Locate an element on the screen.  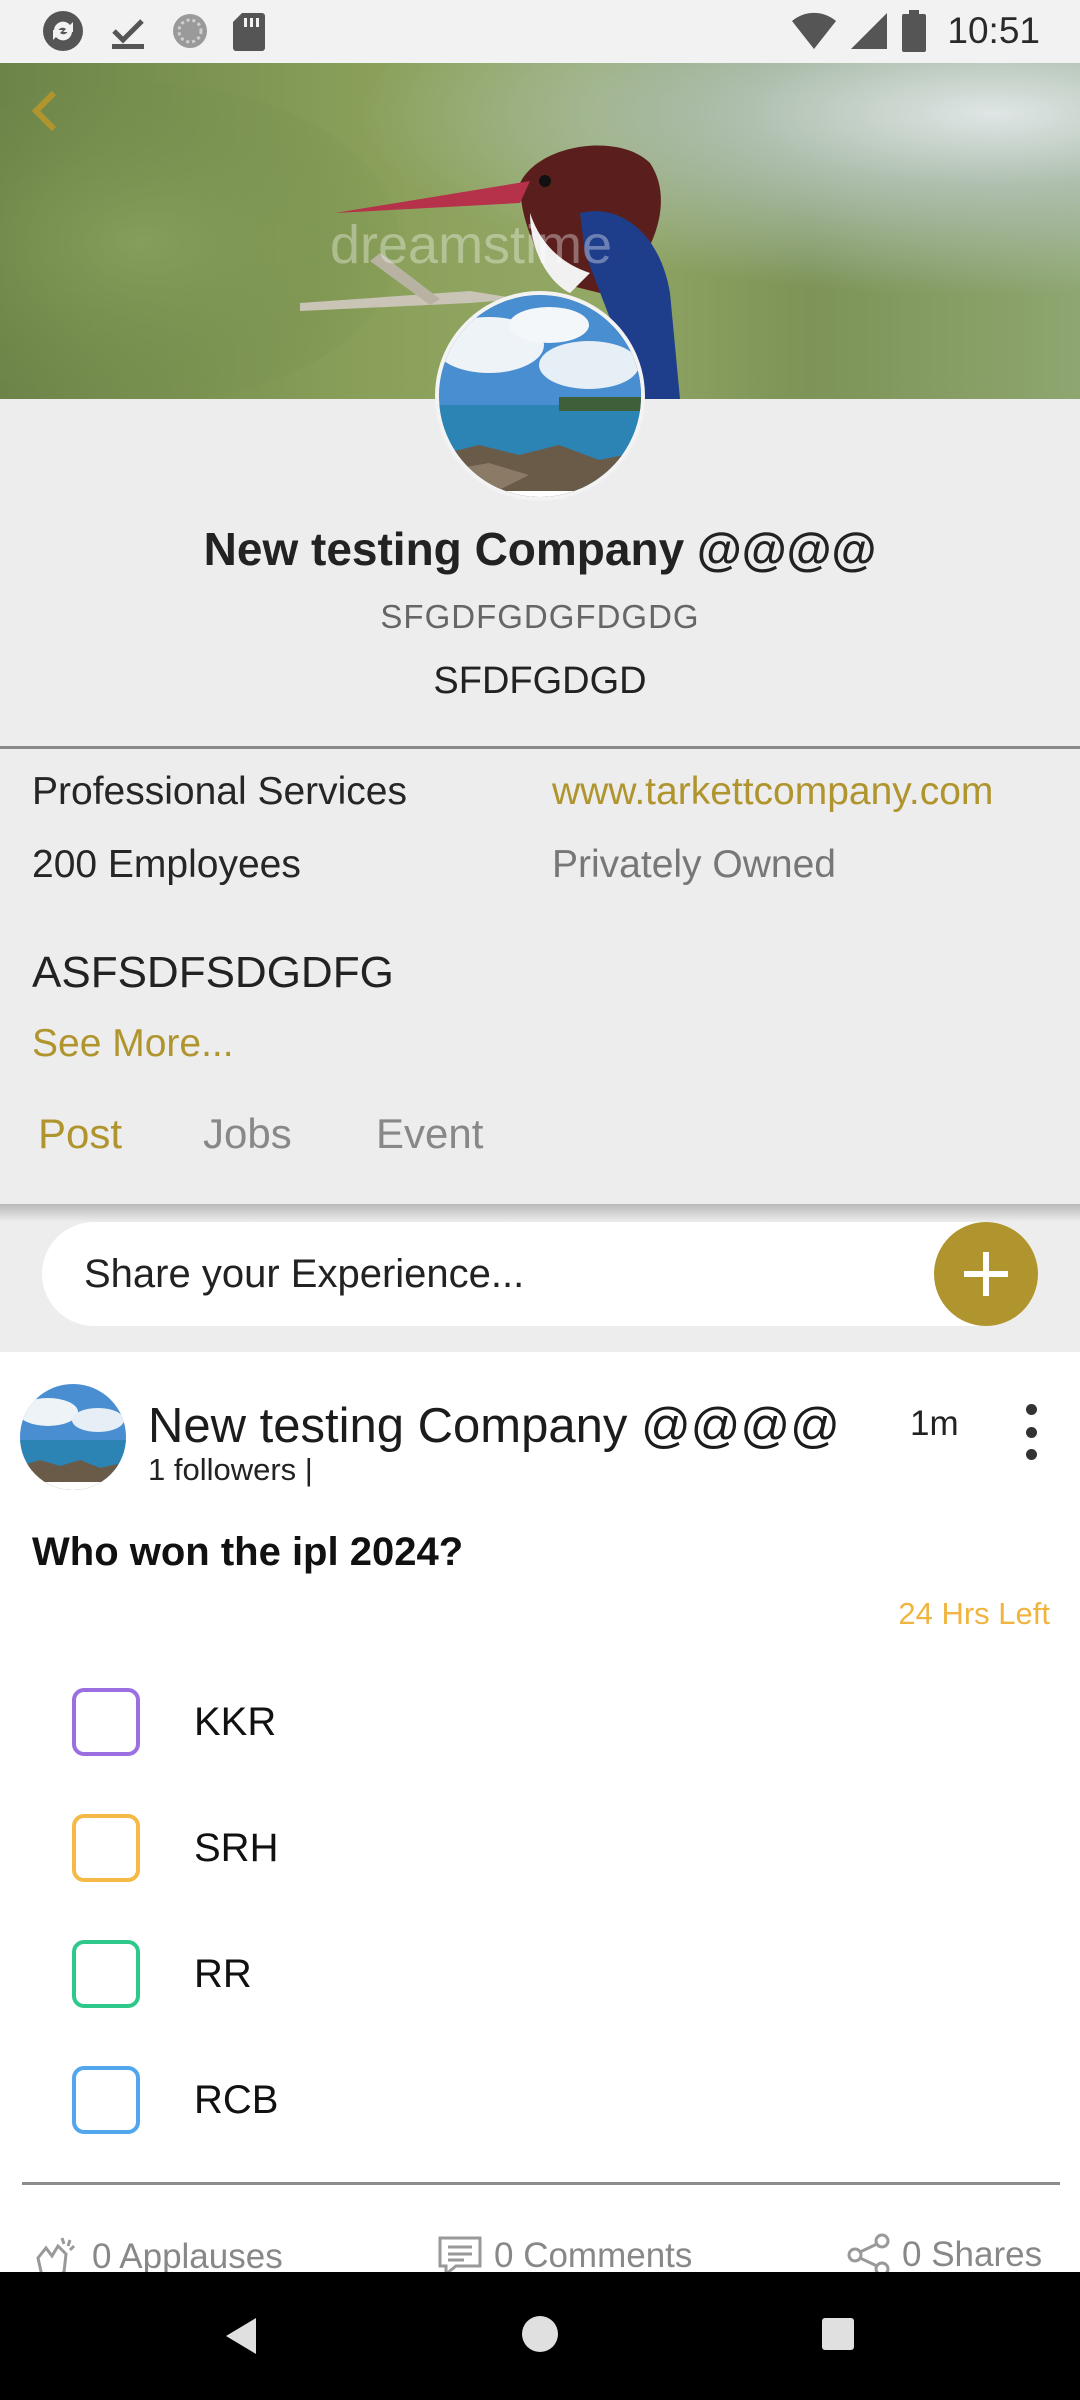
poll-time-left: 24 Hrs Left is located at coordinates (974, 1613).